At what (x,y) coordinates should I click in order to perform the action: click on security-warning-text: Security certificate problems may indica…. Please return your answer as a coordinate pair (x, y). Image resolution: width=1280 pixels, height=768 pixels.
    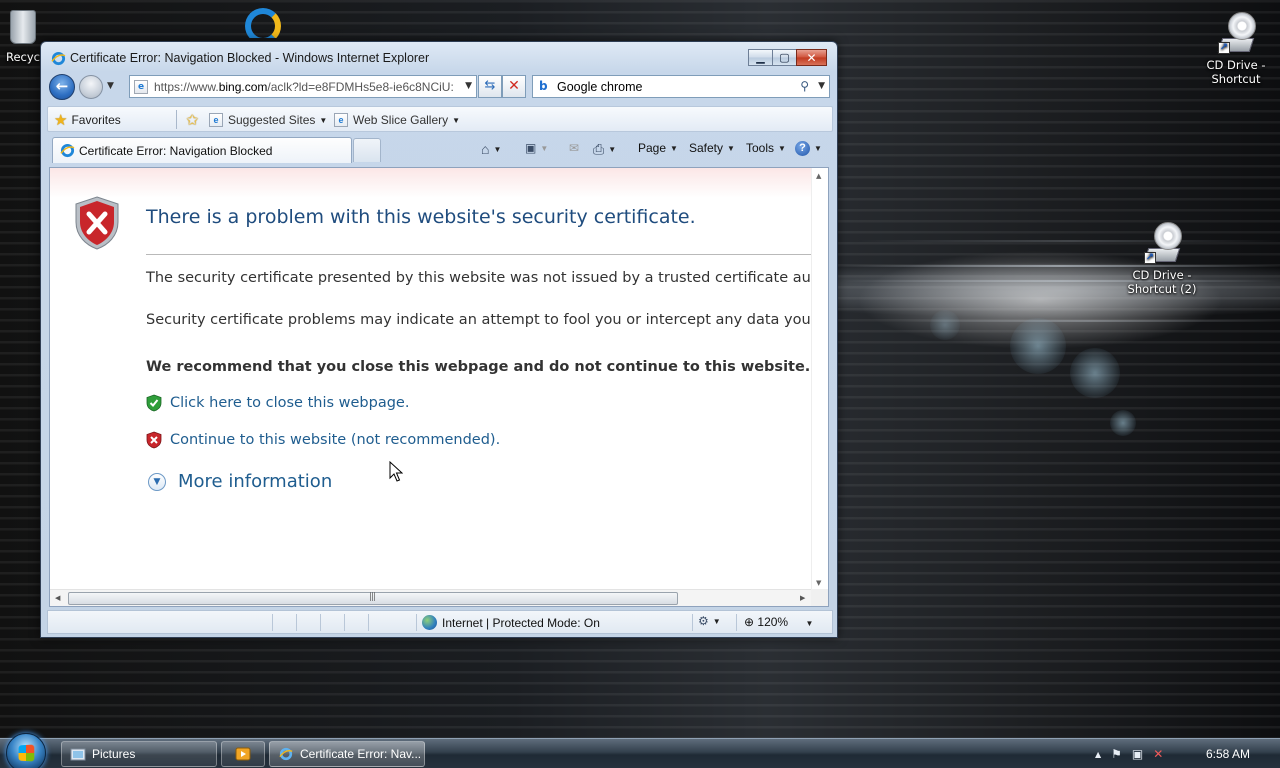
    Looking at the image, I should click on (487, 320).